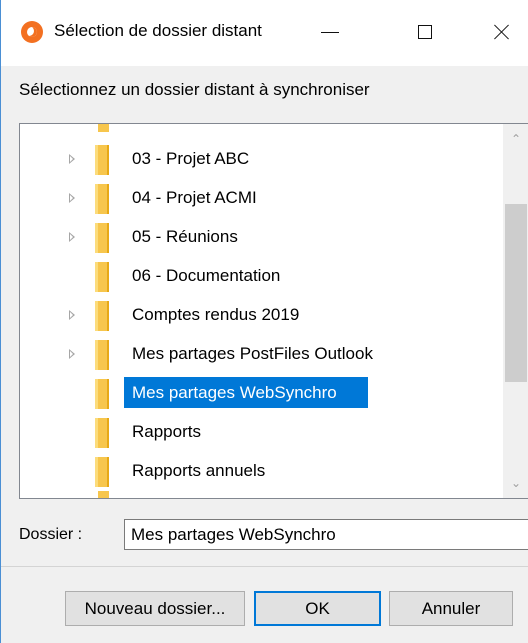 This screenshot has width=528, height=643. Describe the element at coordinates (260, 158) in the screenshot. I see `tree-item: 03 - Projet ABC` at that location.